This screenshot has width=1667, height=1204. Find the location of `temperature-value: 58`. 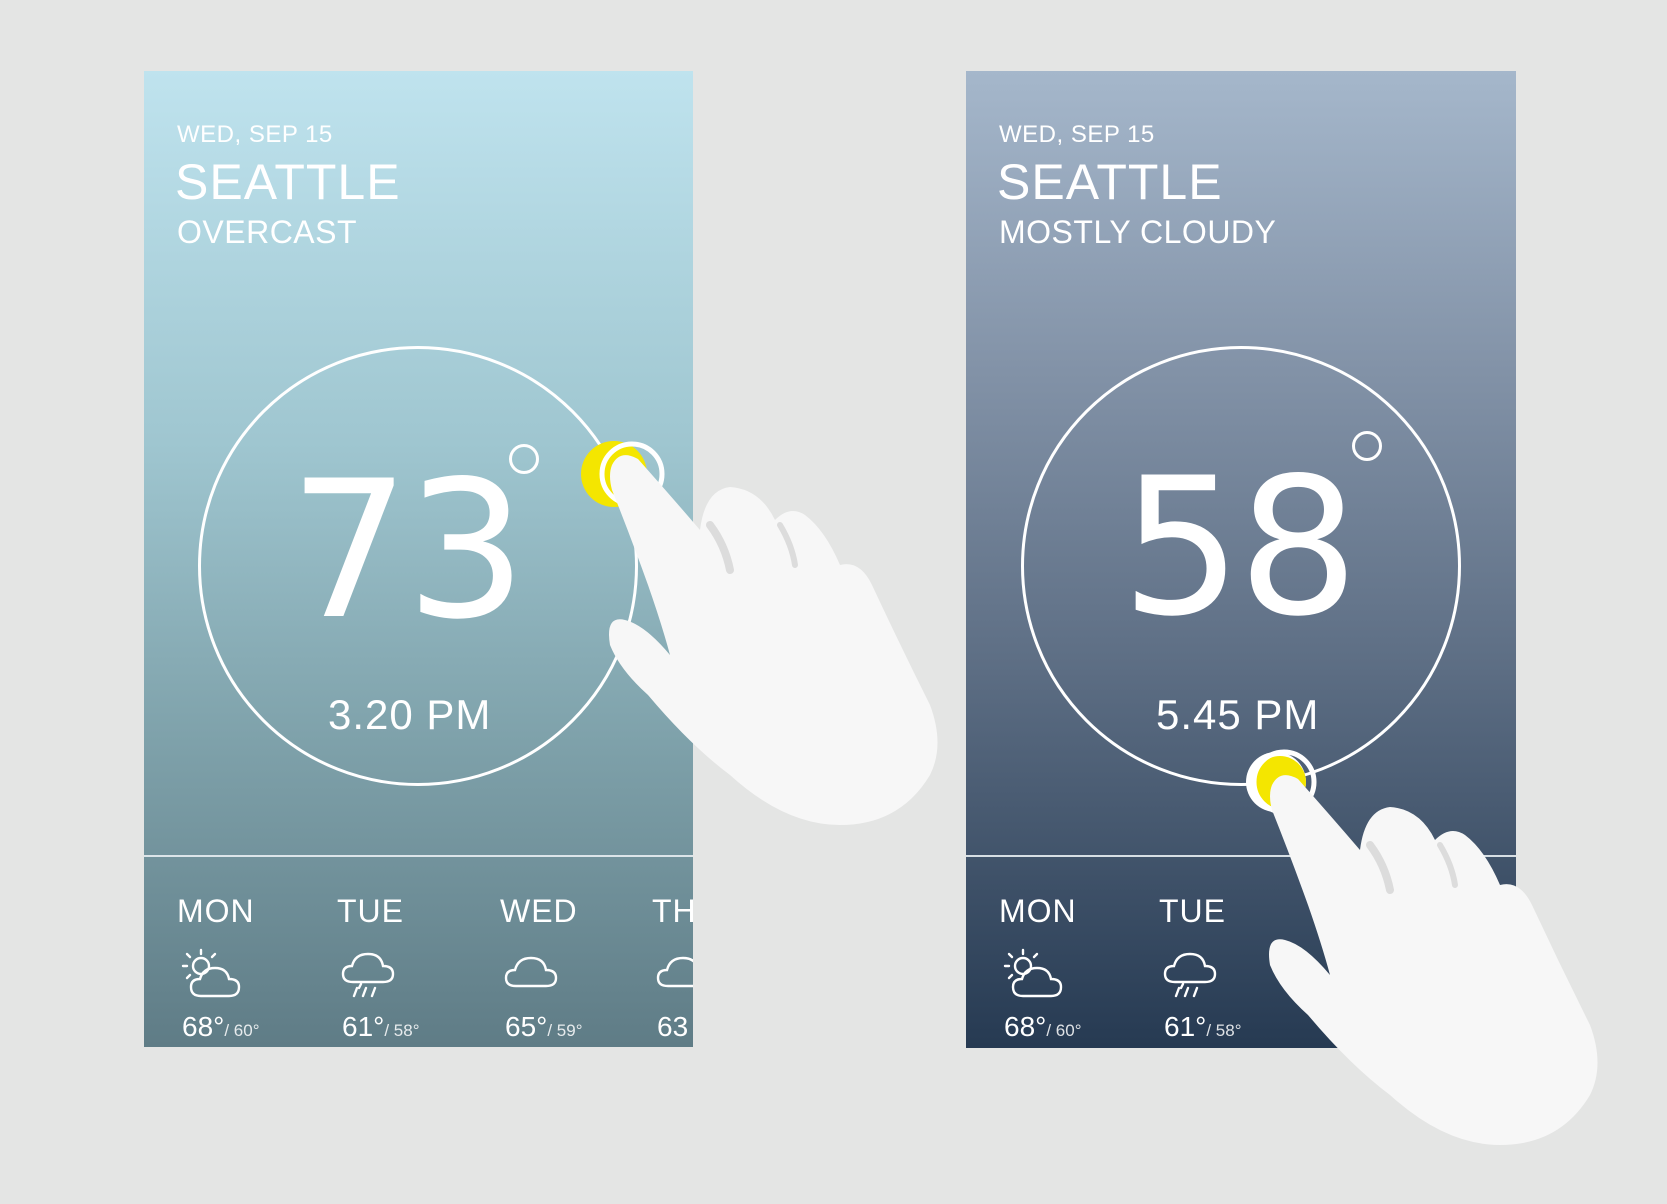

temperature-value: 58 is located at coordinates (1240, 547).